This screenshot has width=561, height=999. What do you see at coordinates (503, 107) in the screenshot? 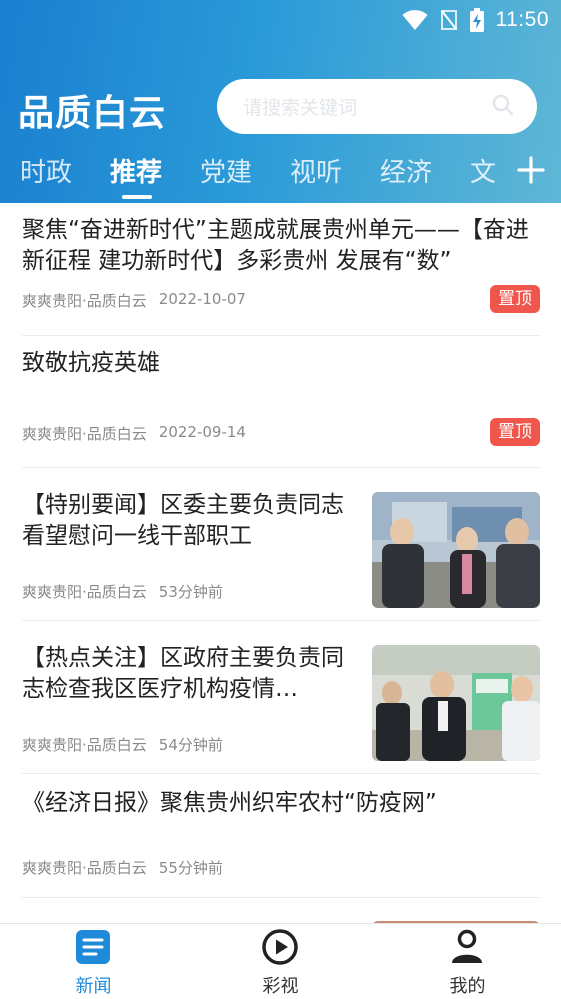
I see `search-icon` at bounding box center [503, 107].